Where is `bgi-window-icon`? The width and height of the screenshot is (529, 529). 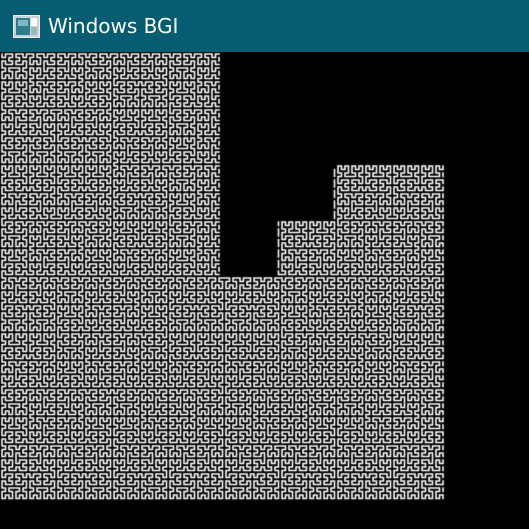
bgi-window-icon is located at coordinates (26, 26).